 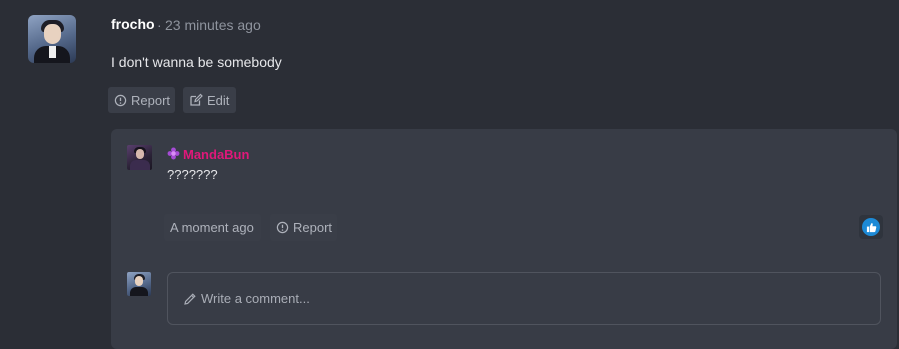 I want to click on reply-author-name: MandaBun, so click(x=216, y=154).